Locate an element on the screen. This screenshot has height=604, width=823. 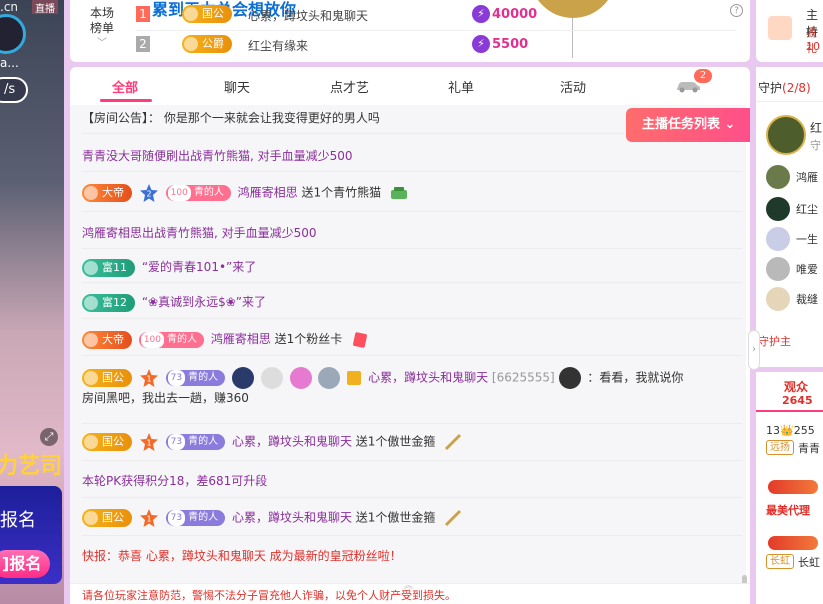
tab-activity: 活动 is located at coordinates (573, 86).